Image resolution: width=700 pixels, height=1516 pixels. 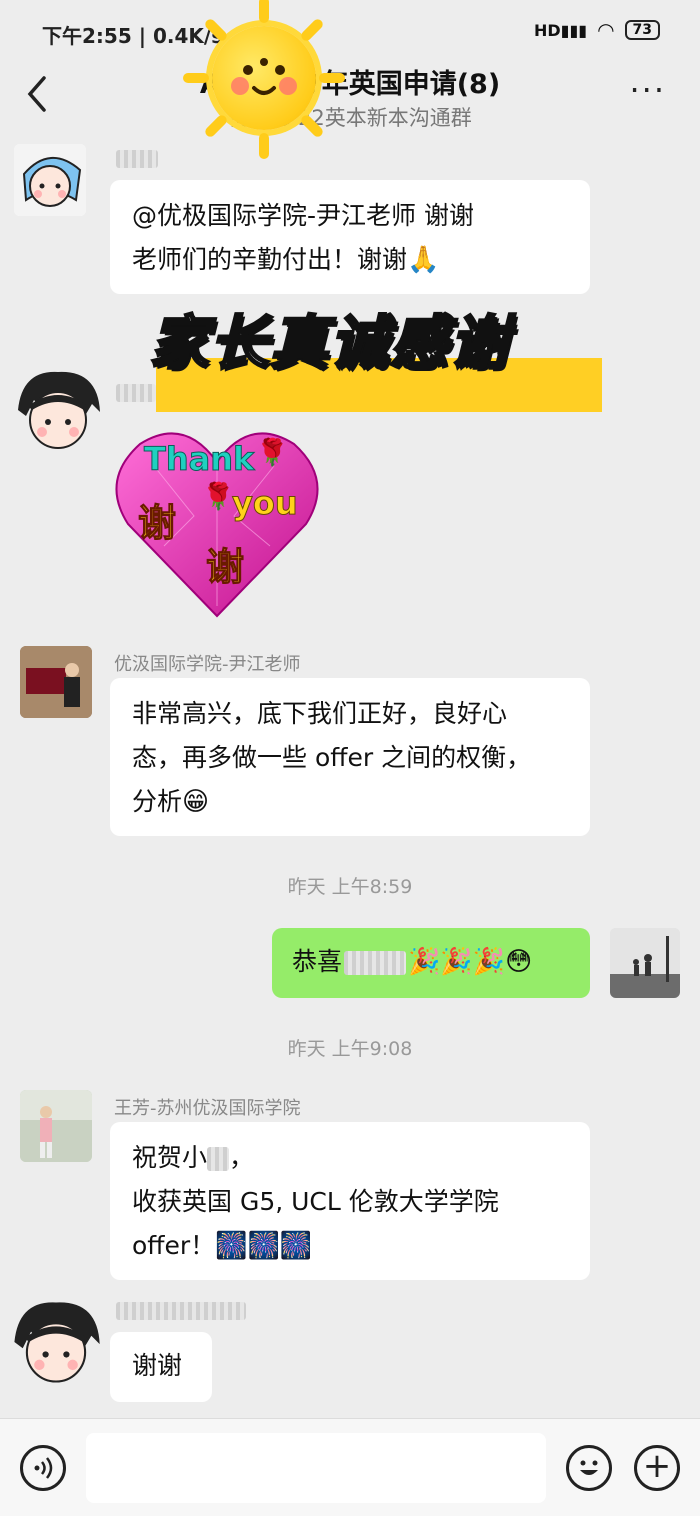 I want to click on plus-button: +, so click(x=657, y=1468).